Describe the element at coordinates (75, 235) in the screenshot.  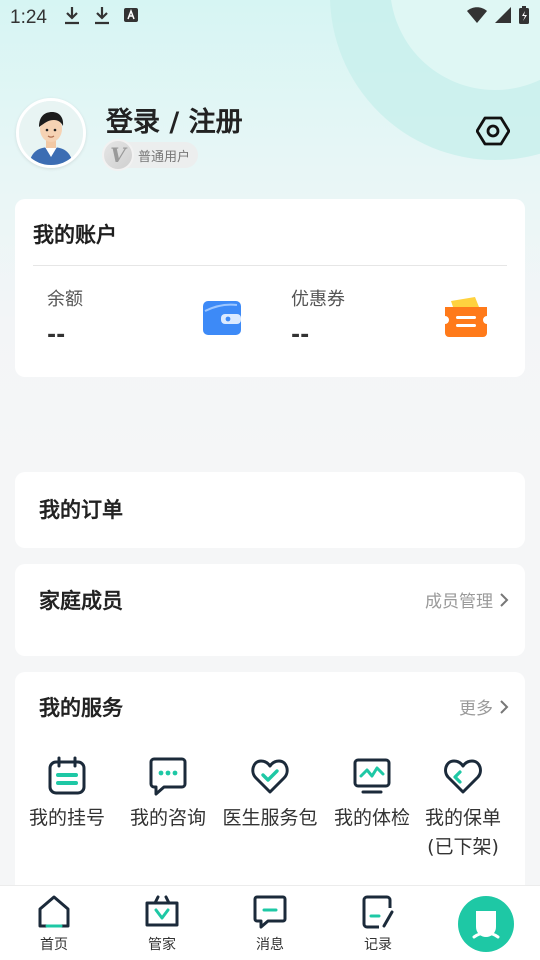
I see `account-title: 我的账户` at that location.